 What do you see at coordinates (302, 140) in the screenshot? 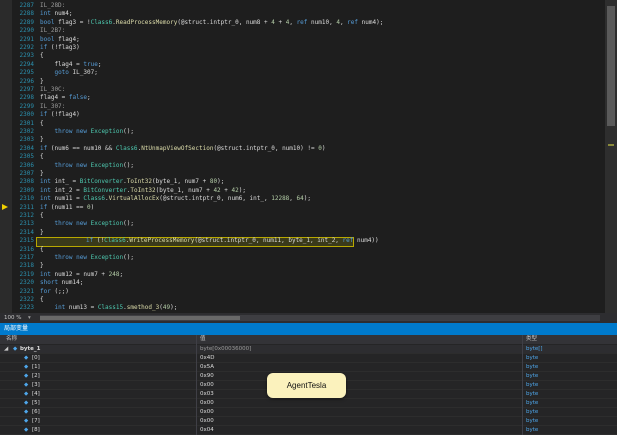
I see `code-line: 2303}` at bounding box center [302, 140].